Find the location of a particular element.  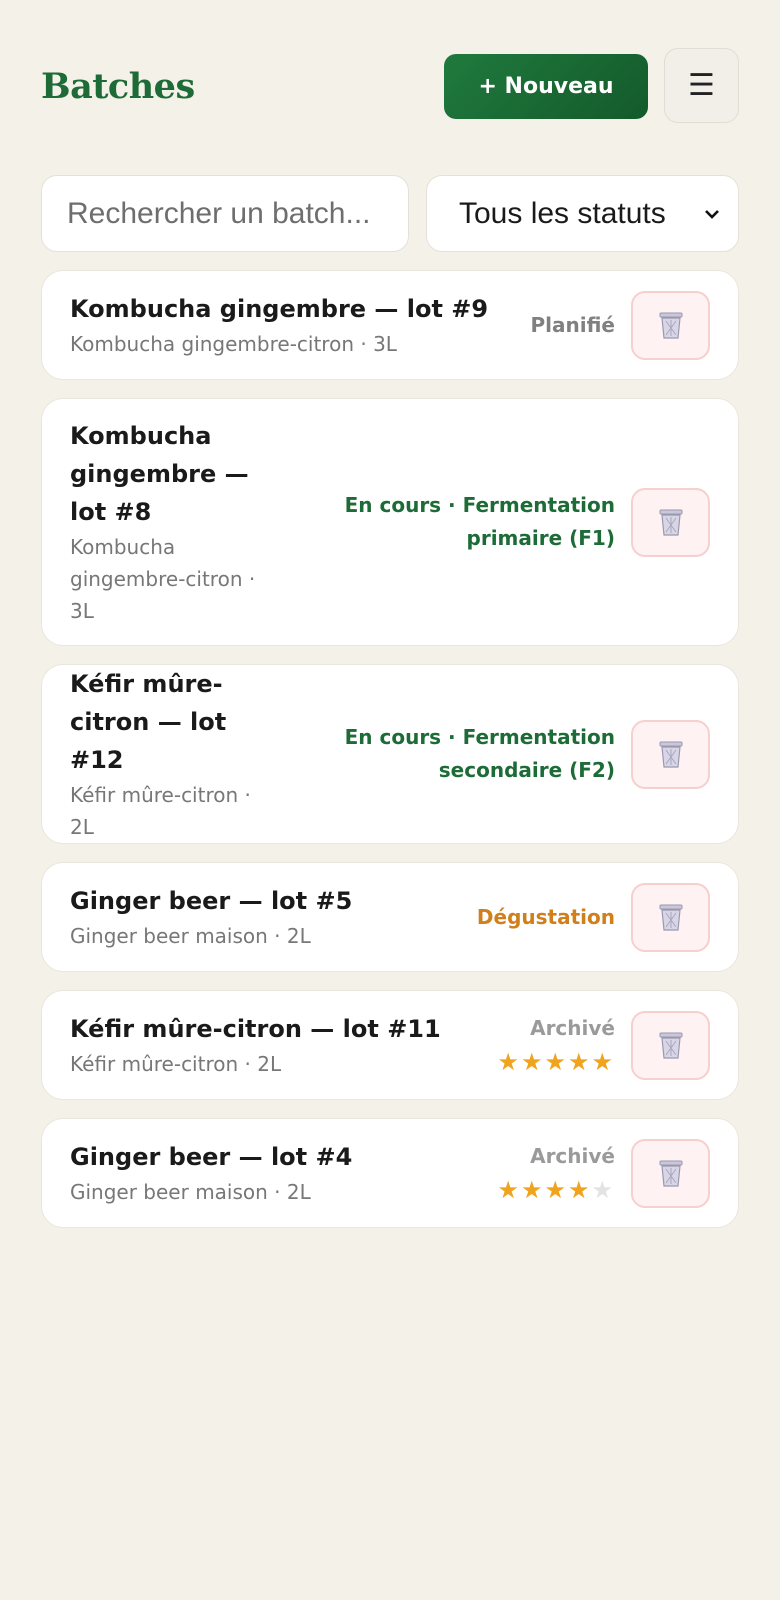

batch-name: Kéfir mûre-citron — lot #12 is located at coordinates (148, 722).